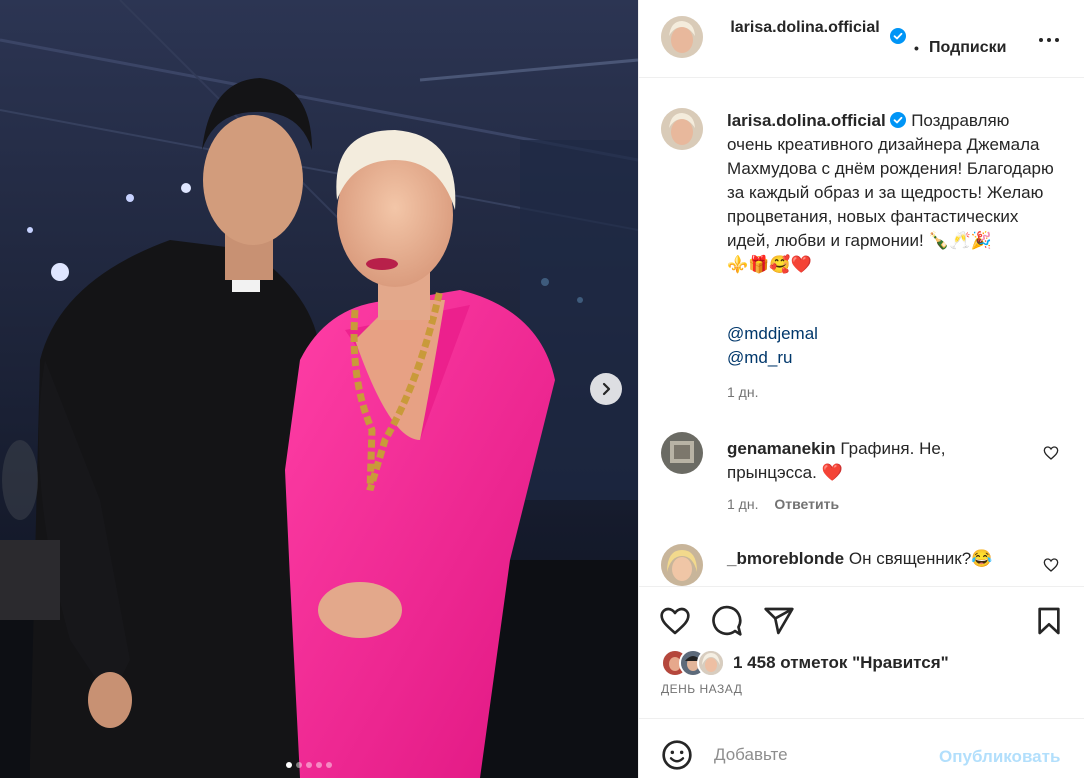  What do you see at coordinates (1049, 40) in the screenshot?
I see `more-options-icon` at bounding box center [1049, 40].